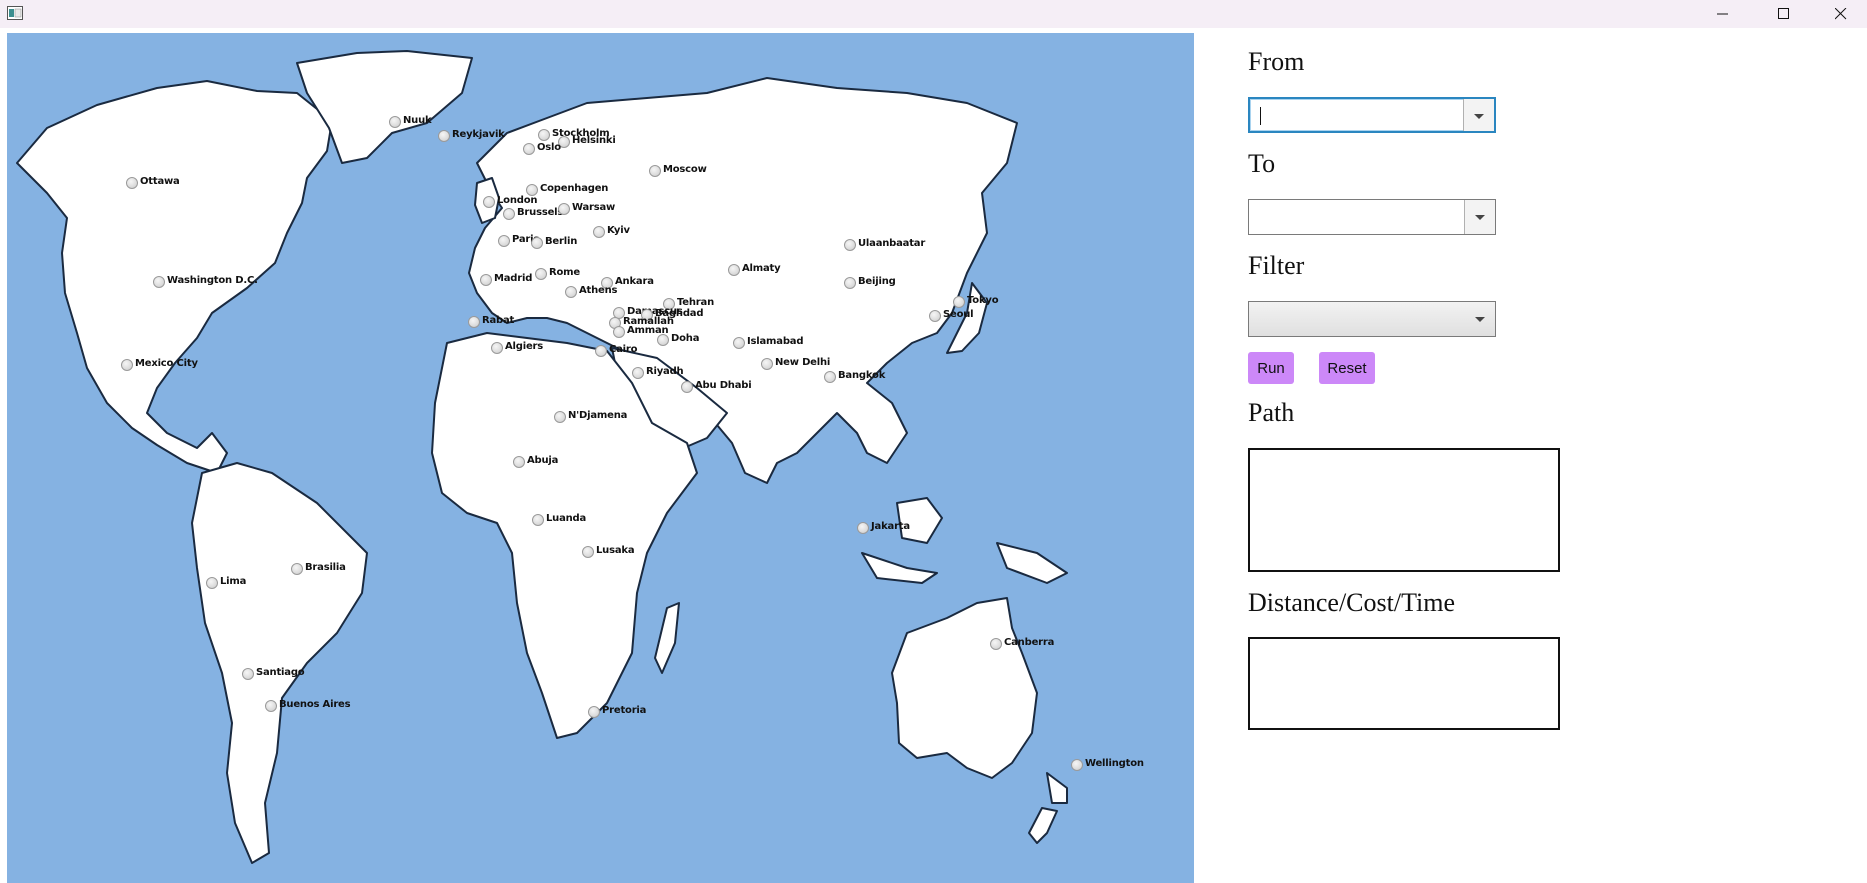 This screenshot has height=883, width=1867. Describe the element at coordinates (862, 375) in the screenshot. I see `city-label: Bangkok` at that location.